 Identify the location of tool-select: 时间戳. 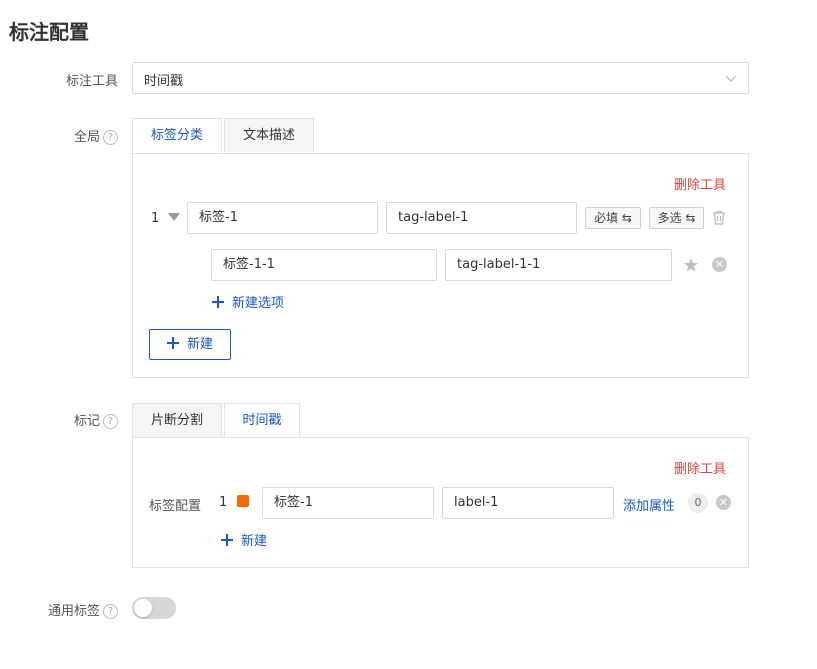
(440, 78).